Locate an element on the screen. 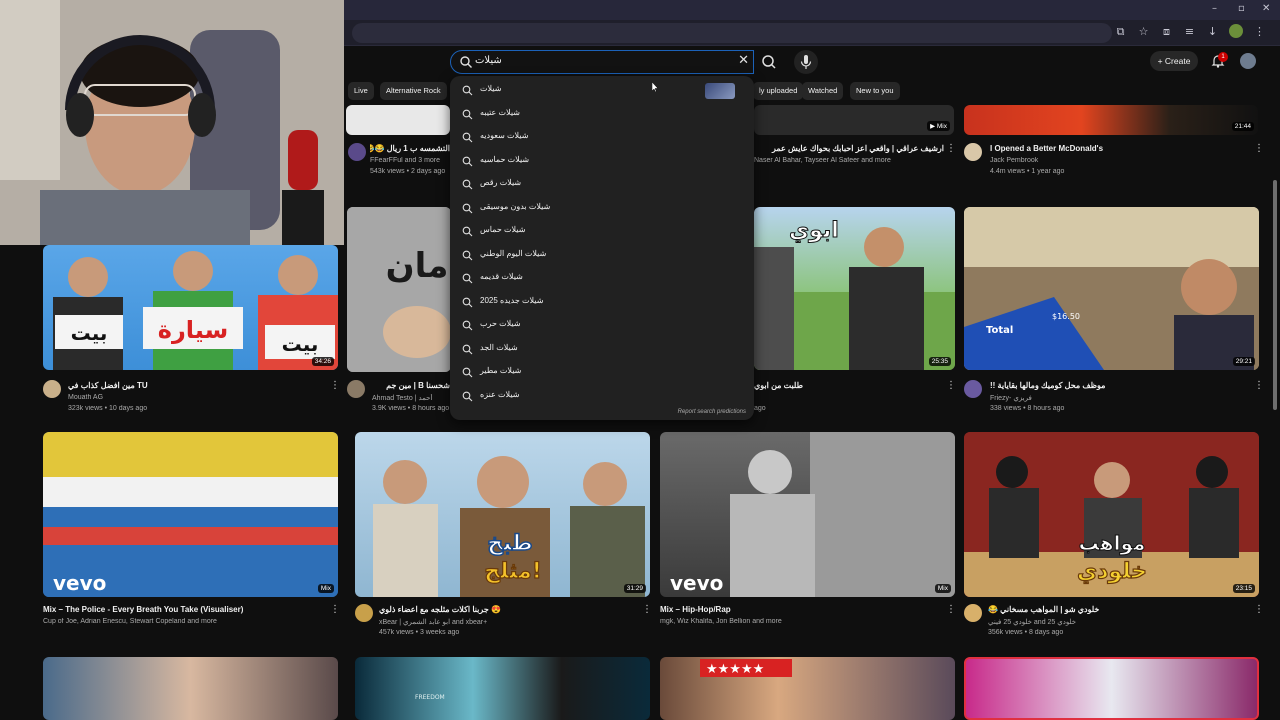  suggestion-item: شيلات عنزه is located at coordinates (602, 395).